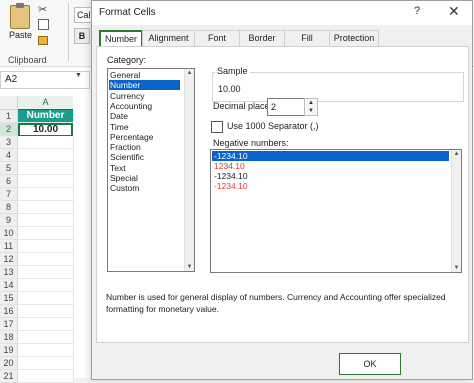  Describe the element at coordinates (217, 127) in the screenshot. I see `separator-checkbox` at that location.